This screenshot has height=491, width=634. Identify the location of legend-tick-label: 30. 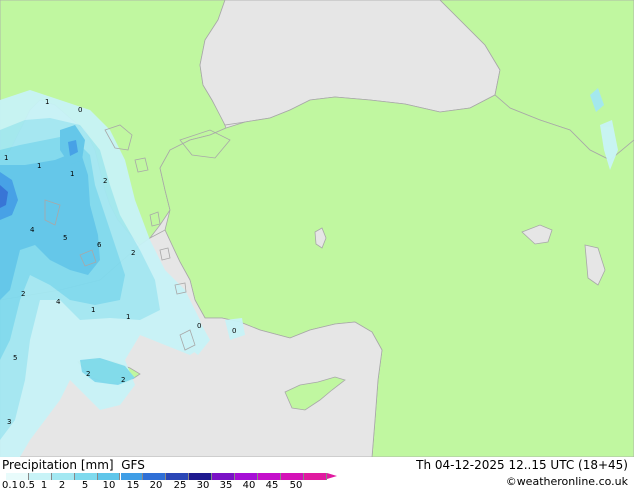
(203, 485).